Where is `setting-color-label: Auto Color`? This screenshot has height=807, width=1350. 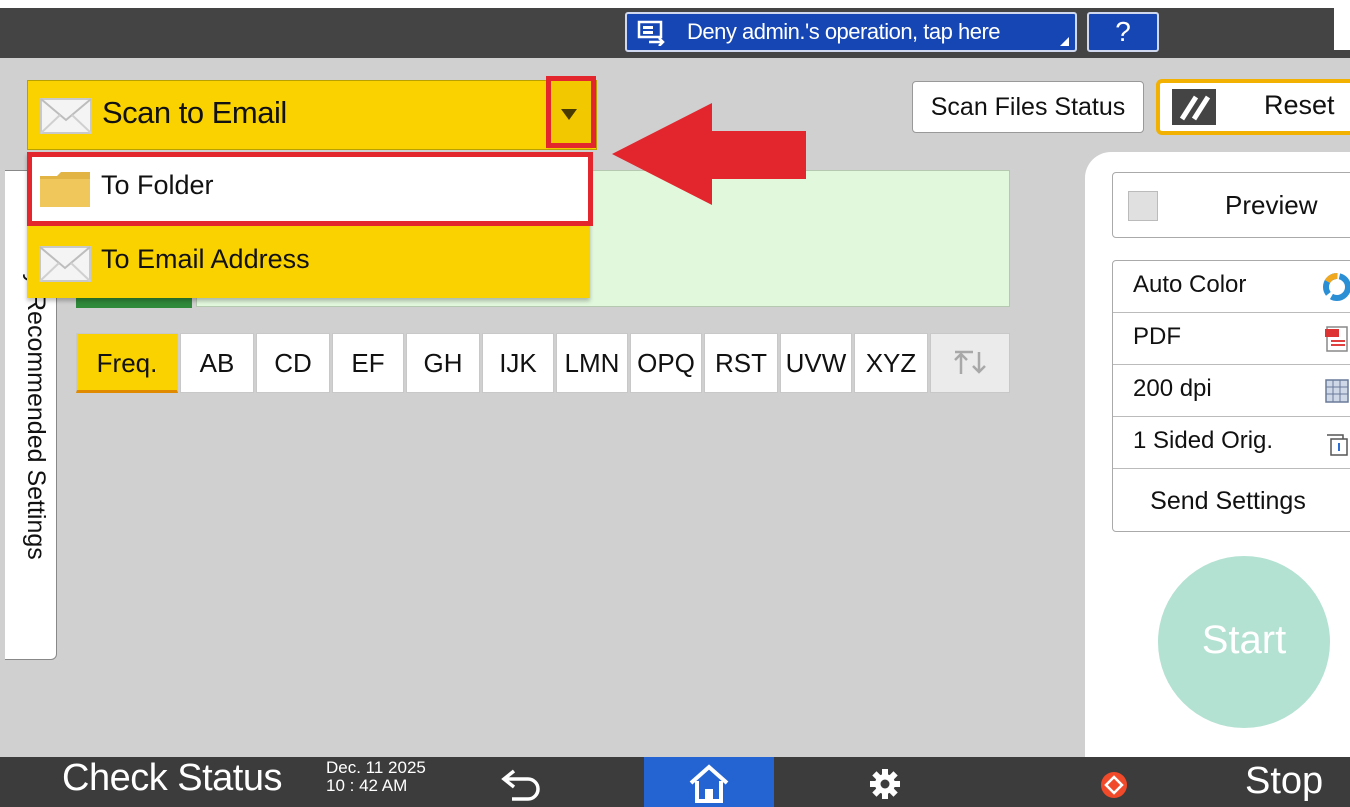
setting-color-label: Auto Color is located at coordinates (1190, 284).